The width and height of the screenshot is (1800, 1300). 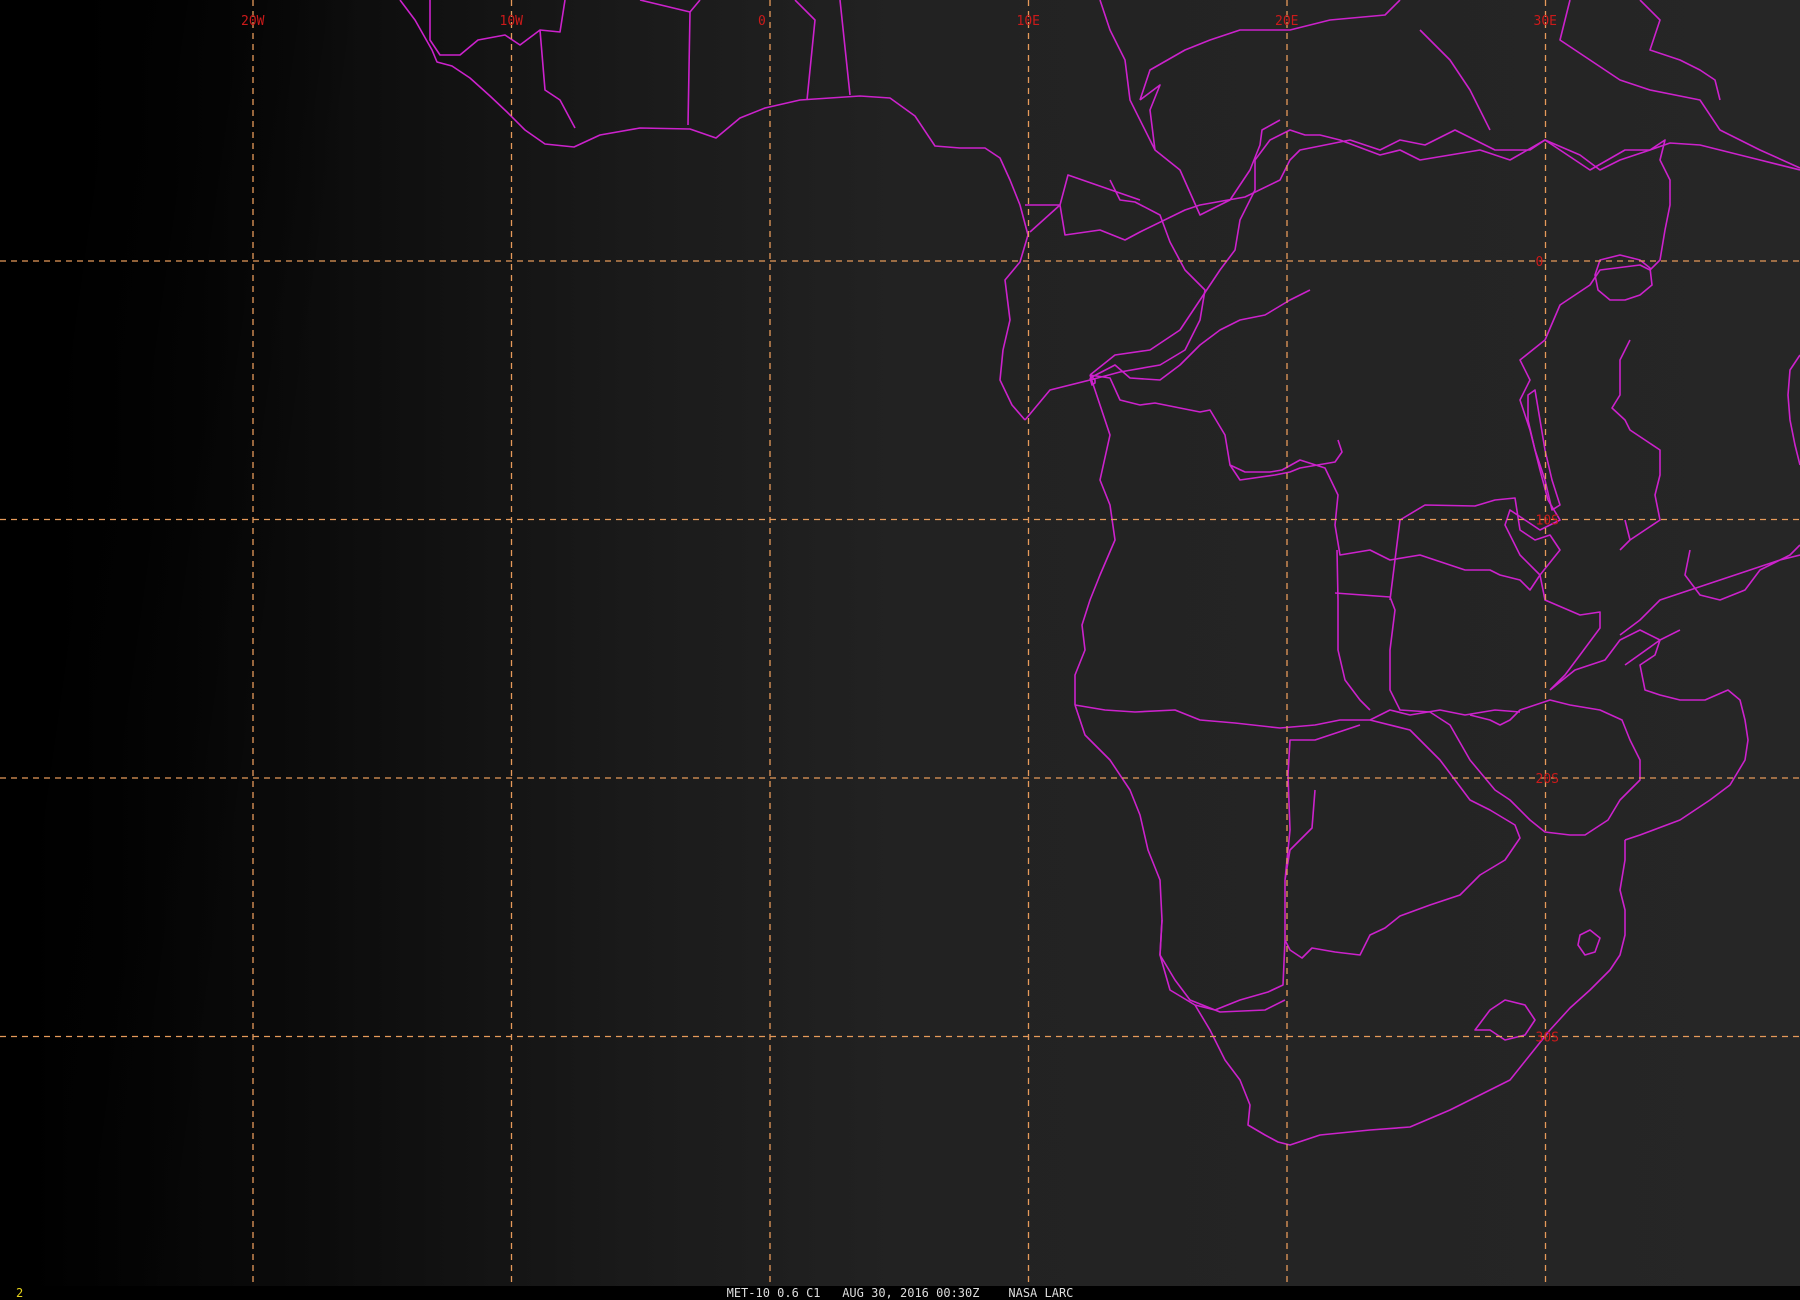 I want to click on latitude-label: 20S, so click(x=1547, y=779).